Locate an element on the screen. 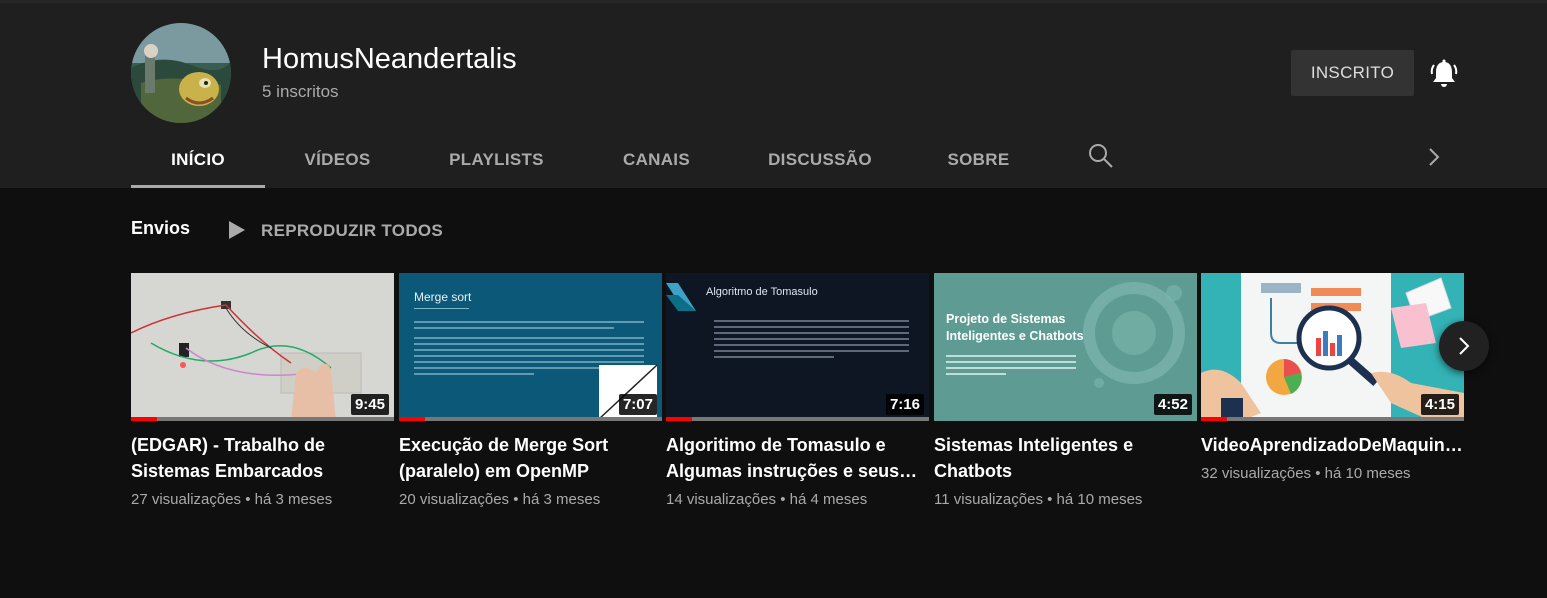 The height and width of the screenshot is (598, 1547). video-title: VideoAprendizadoDeMaquinaSI is located at coordinates (1332, 445).